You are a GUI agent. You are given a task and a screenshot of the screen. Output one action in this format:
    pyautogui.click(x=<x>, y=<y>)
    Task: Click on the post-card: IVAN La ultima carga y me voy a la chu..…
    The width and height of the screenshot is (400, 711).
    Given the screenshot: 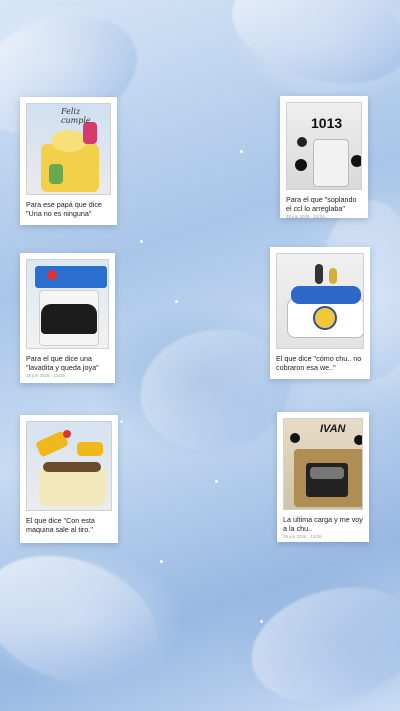 What is the action you would take?
    pyautogui.click(x=323, y=477)
    